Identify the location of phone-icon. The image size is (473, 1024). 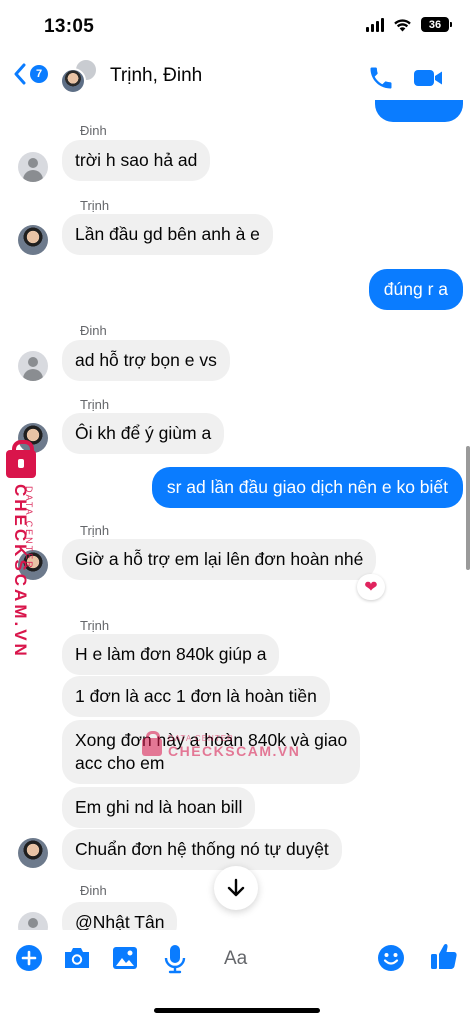
(381, 78).